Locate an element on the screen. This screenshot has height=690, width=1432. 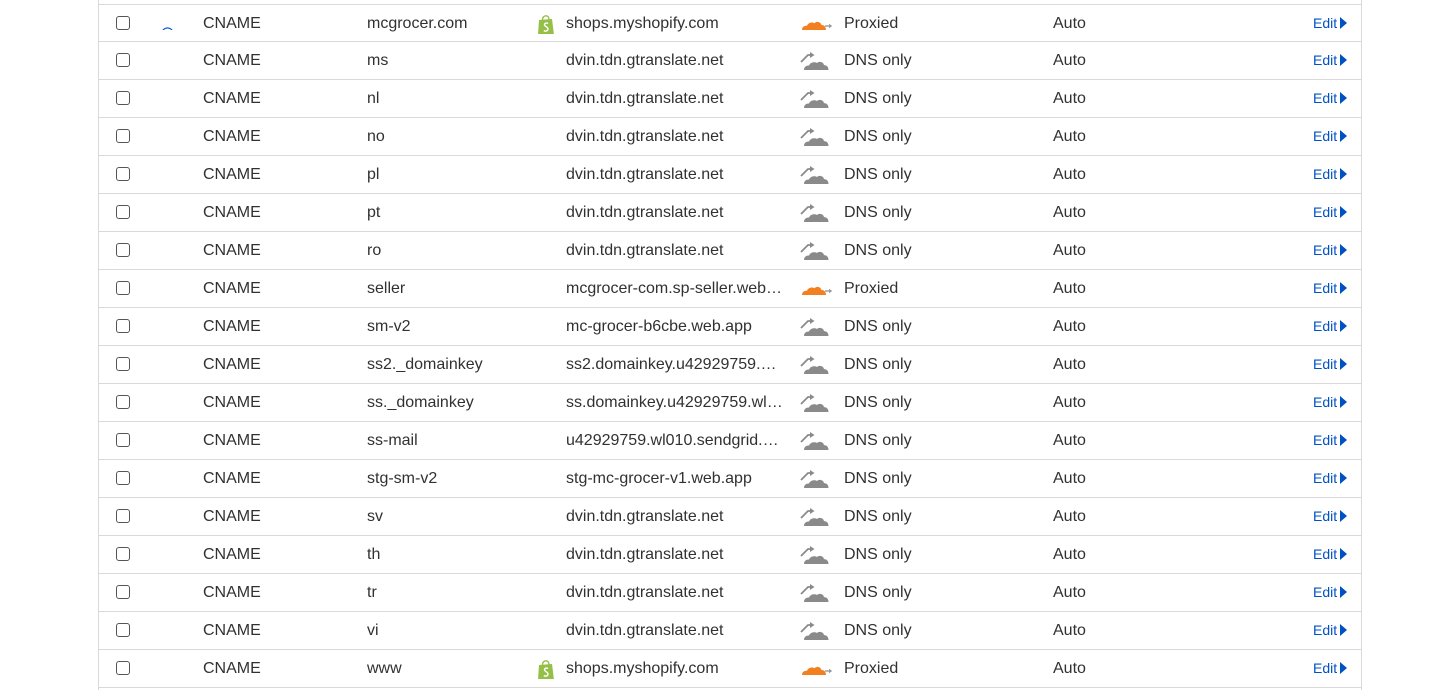
proxy-status: Proxied is located at coordinates (871, 23).